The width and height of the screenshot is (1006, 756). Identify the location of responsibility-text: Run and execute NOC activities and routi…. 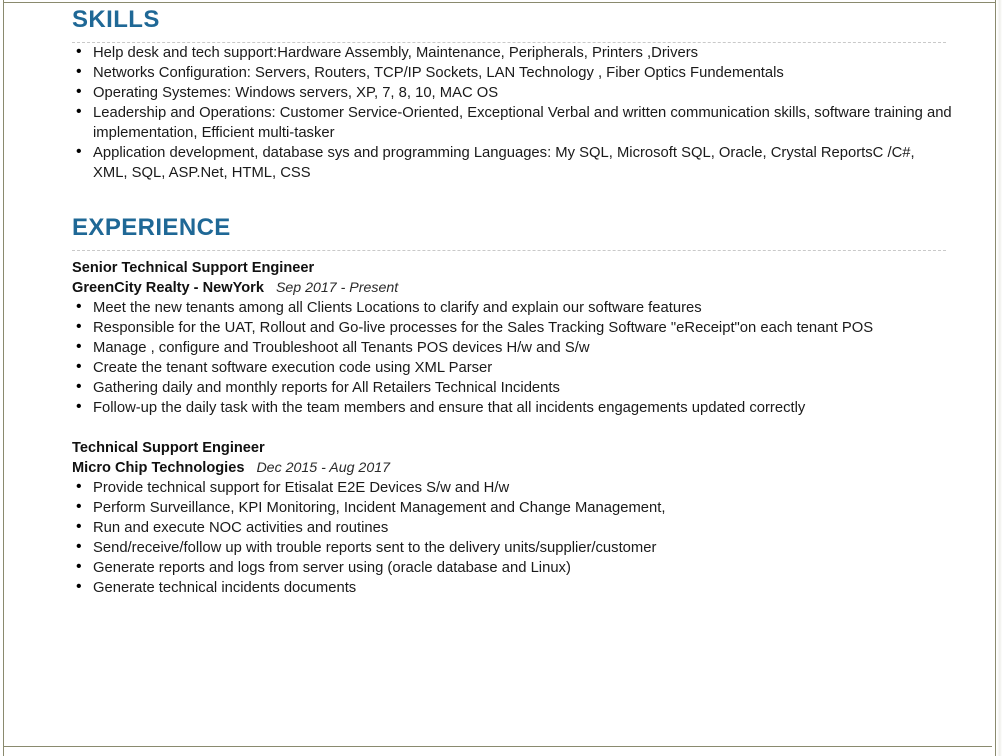
(241, 528).